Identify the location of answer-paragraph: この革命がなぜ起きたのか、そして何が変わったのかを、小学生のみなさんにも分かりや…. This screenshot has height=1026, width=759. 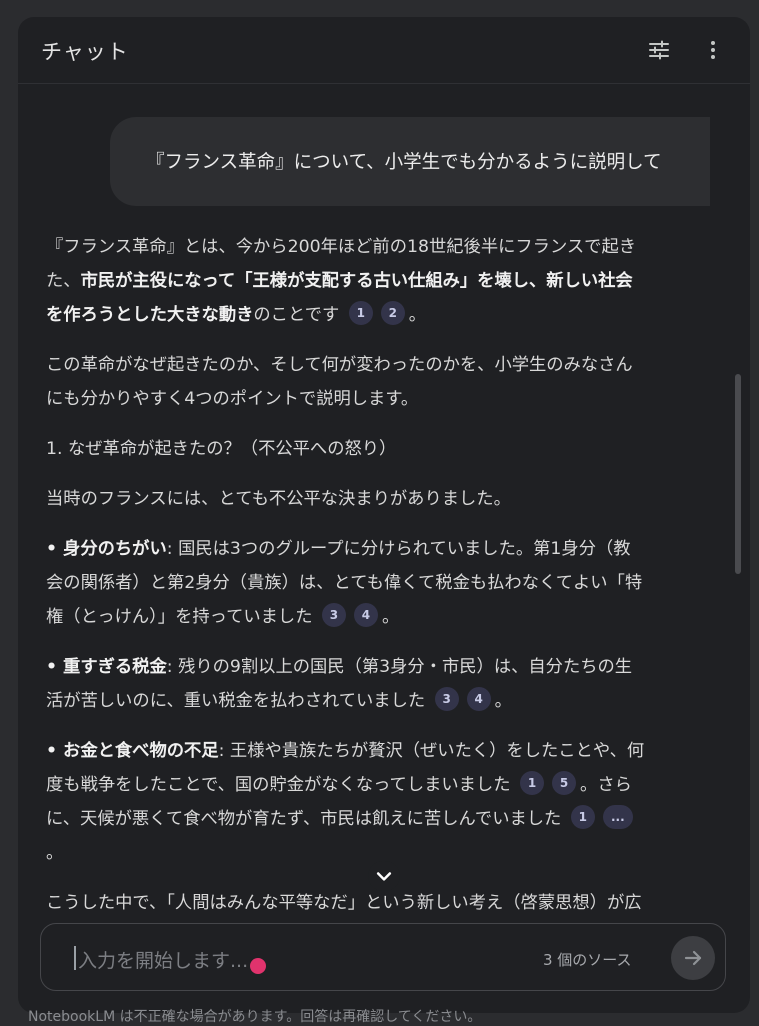
(339, 382).